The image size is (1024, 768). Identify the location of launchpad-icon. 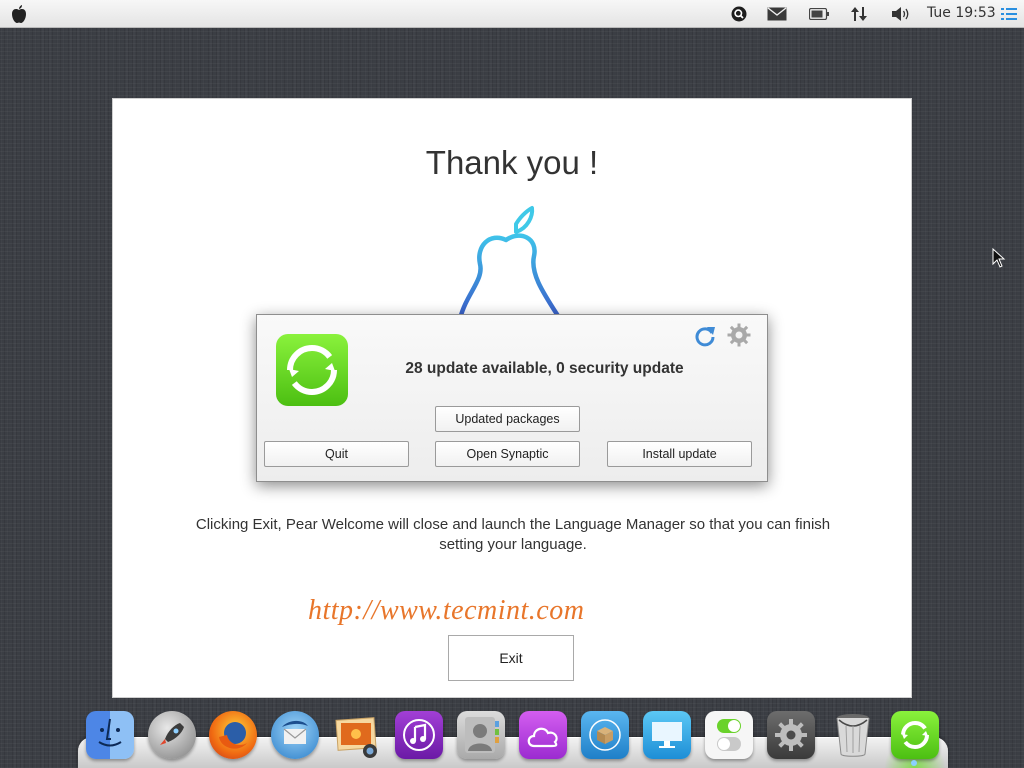
(172, 735).